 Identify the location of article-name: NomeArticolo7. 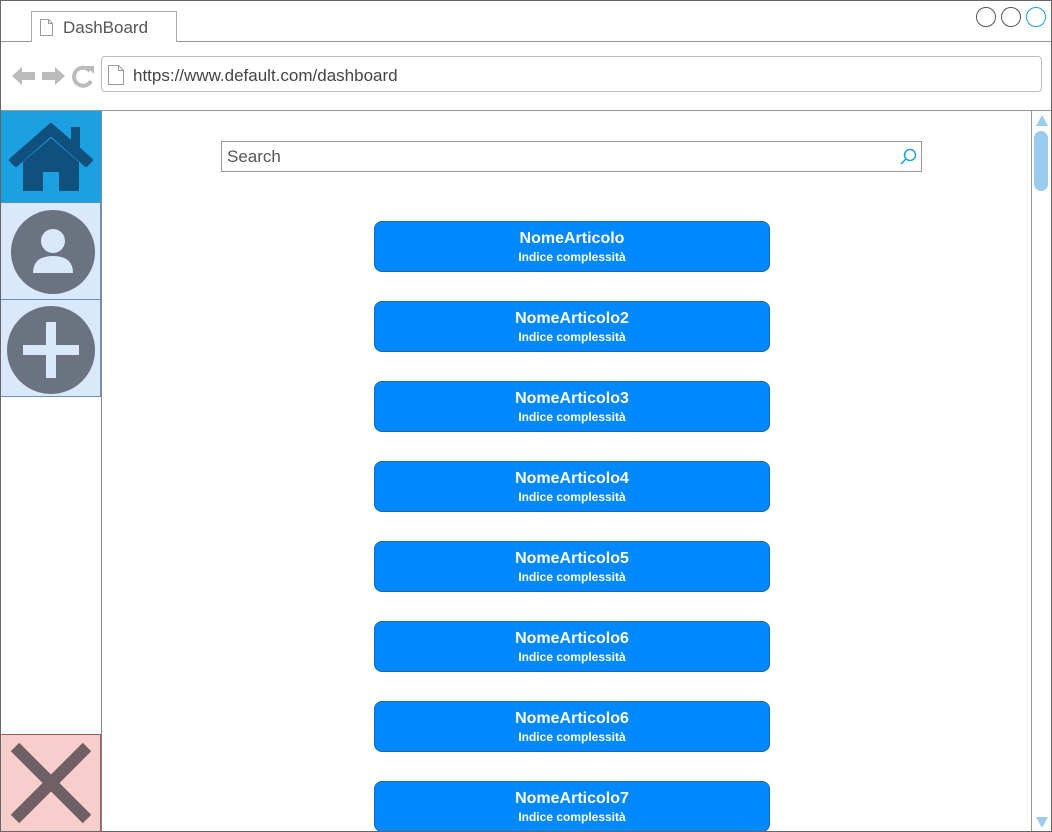
(572, 798).